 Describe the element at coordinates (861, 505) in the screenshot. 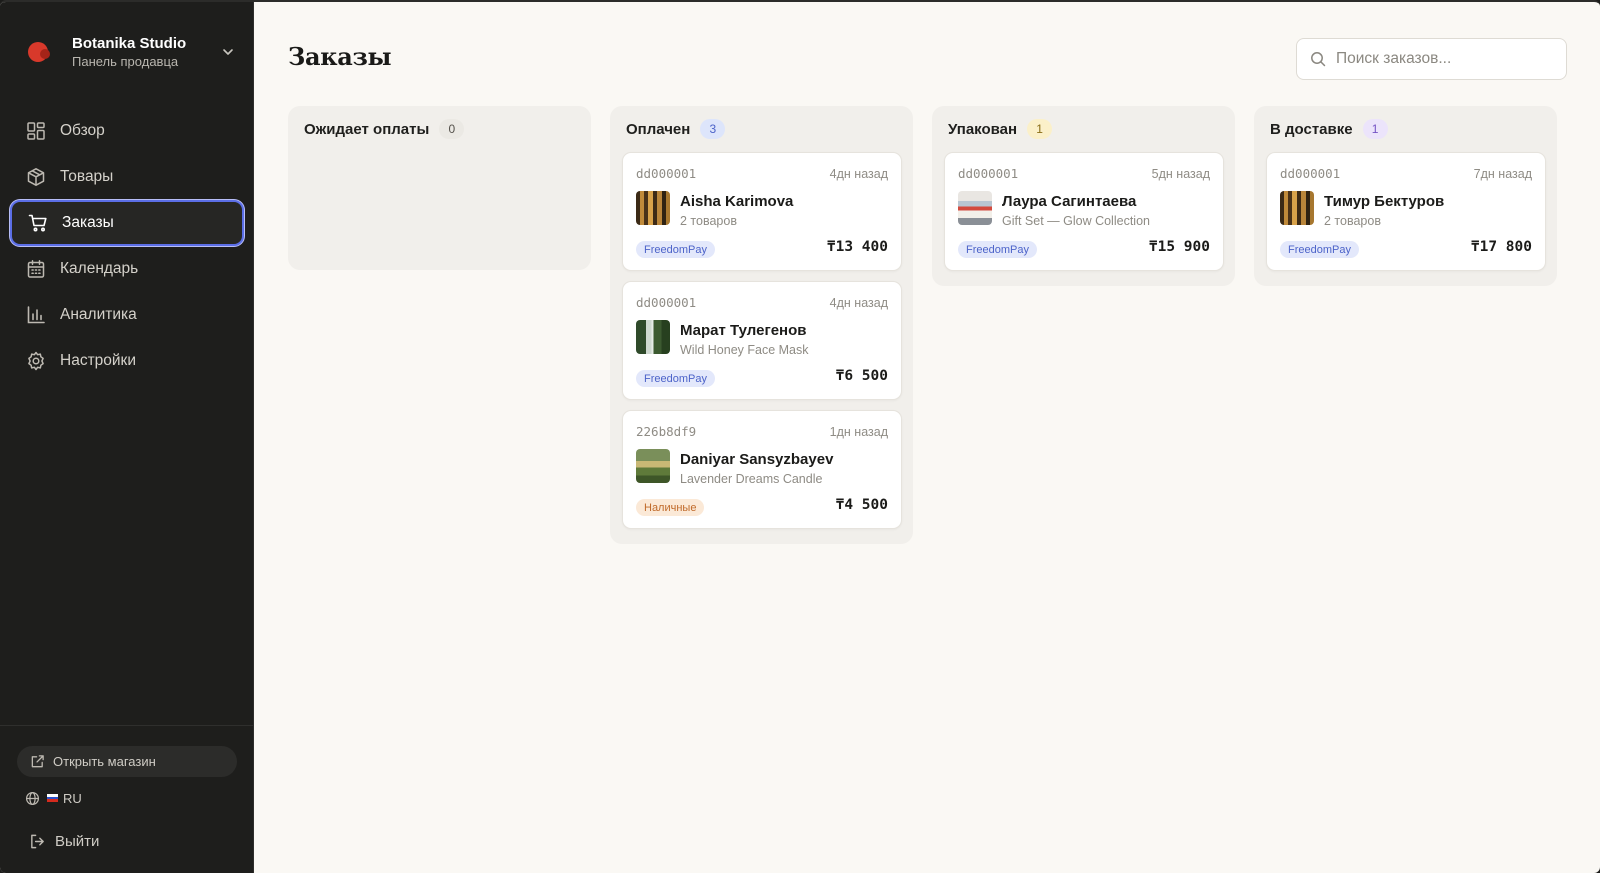

I see `order-total: ₸4 500` at that location.